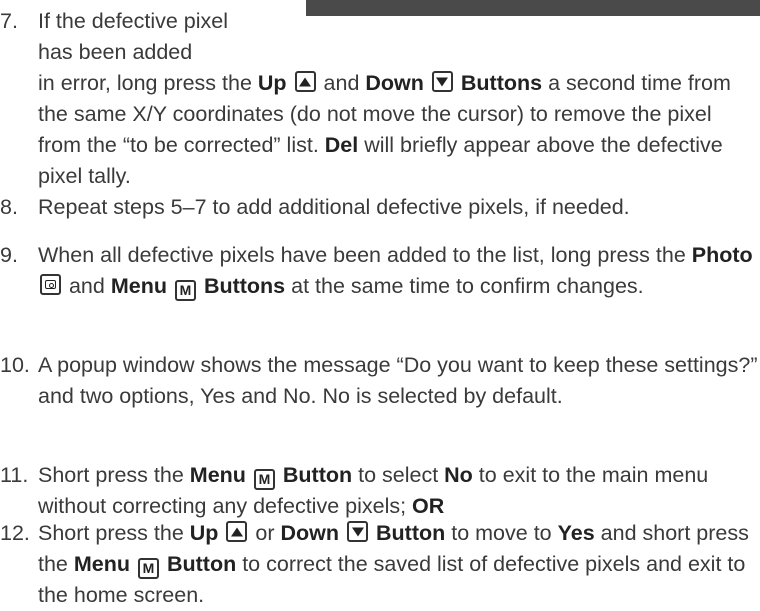 The width and height of the screenshot is (760, 611). Describe the element at coordinates (15, 533) in the screenshot. I see `step-number: 12.` at that location.